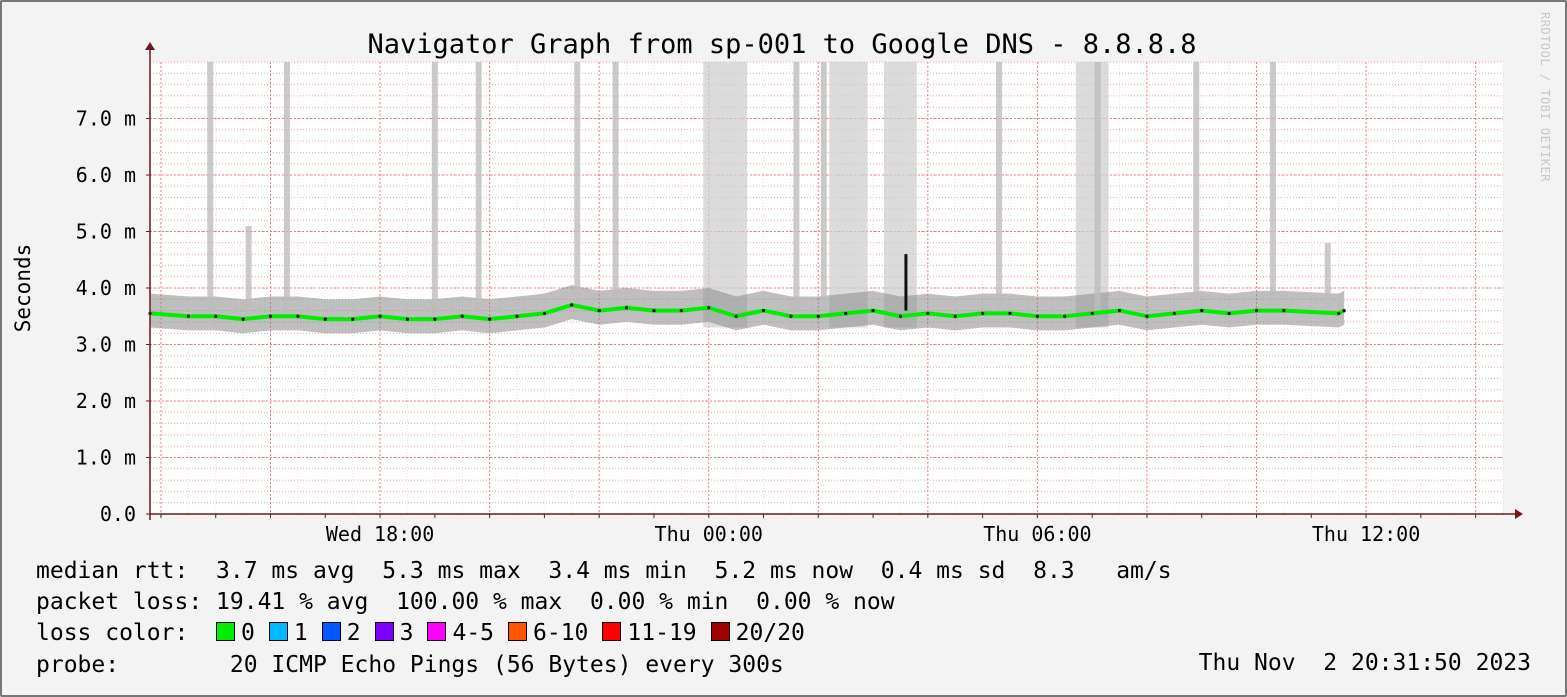  Describe the element at coordinates (106, 401) in the screenshot. I see `y-tick-label: 2.0 m` at that location.